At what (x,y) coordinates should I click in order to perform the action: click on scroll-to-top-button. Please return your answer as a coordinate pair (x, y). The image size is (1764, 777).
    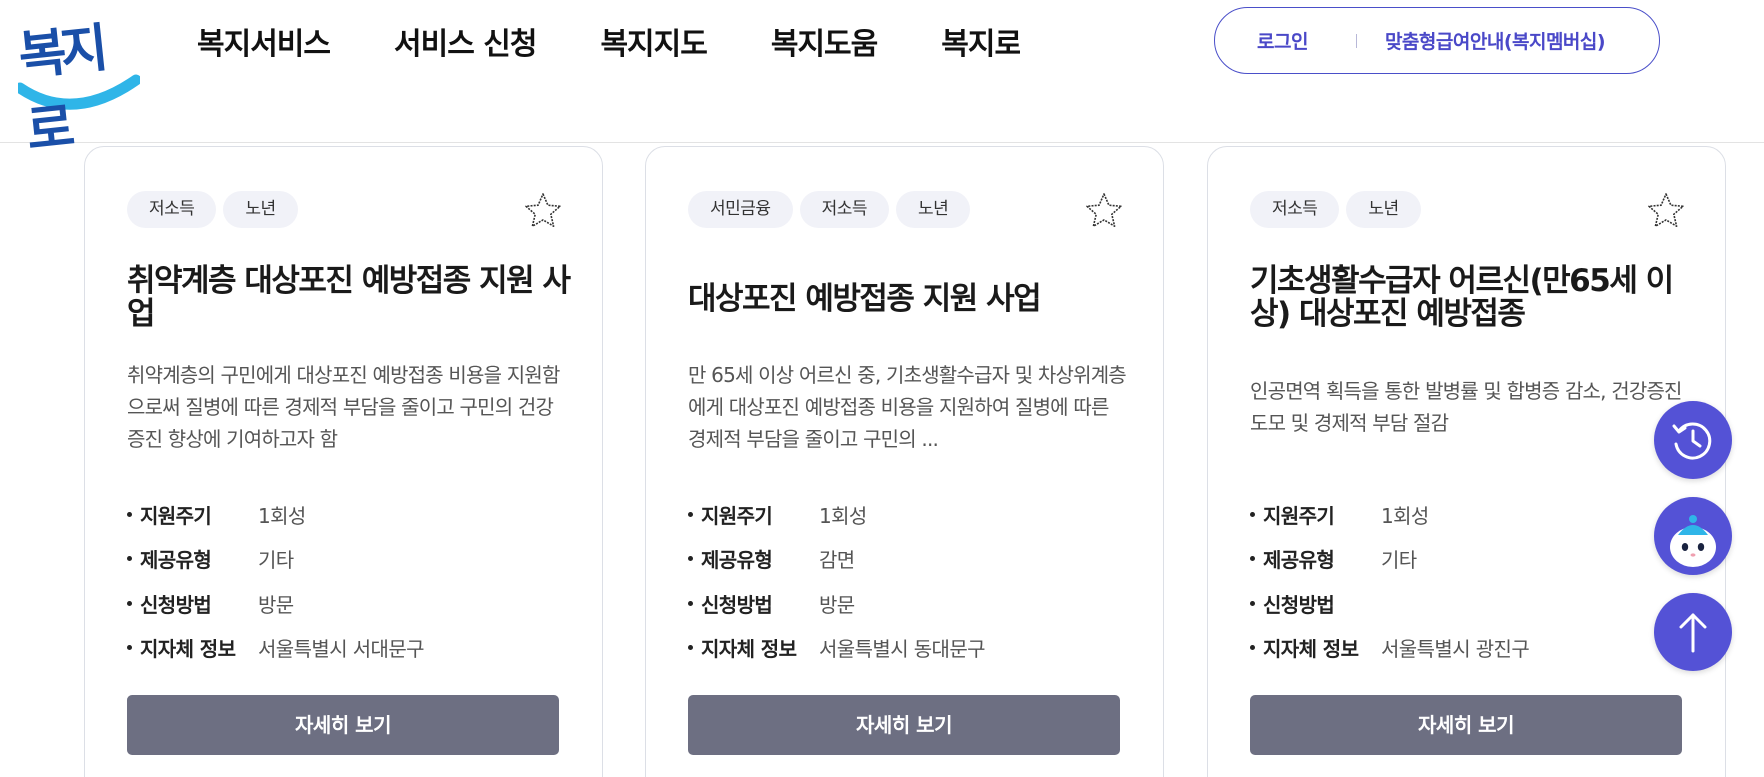
    Looking at the image, I should click on (1693, 632).